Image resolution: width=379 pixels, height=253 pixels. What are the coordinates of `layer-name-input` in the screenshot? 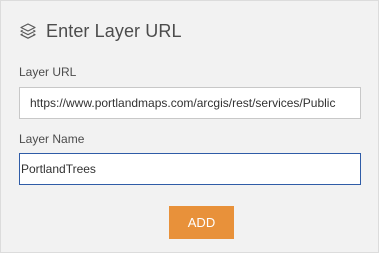 It's located at (190, 169).